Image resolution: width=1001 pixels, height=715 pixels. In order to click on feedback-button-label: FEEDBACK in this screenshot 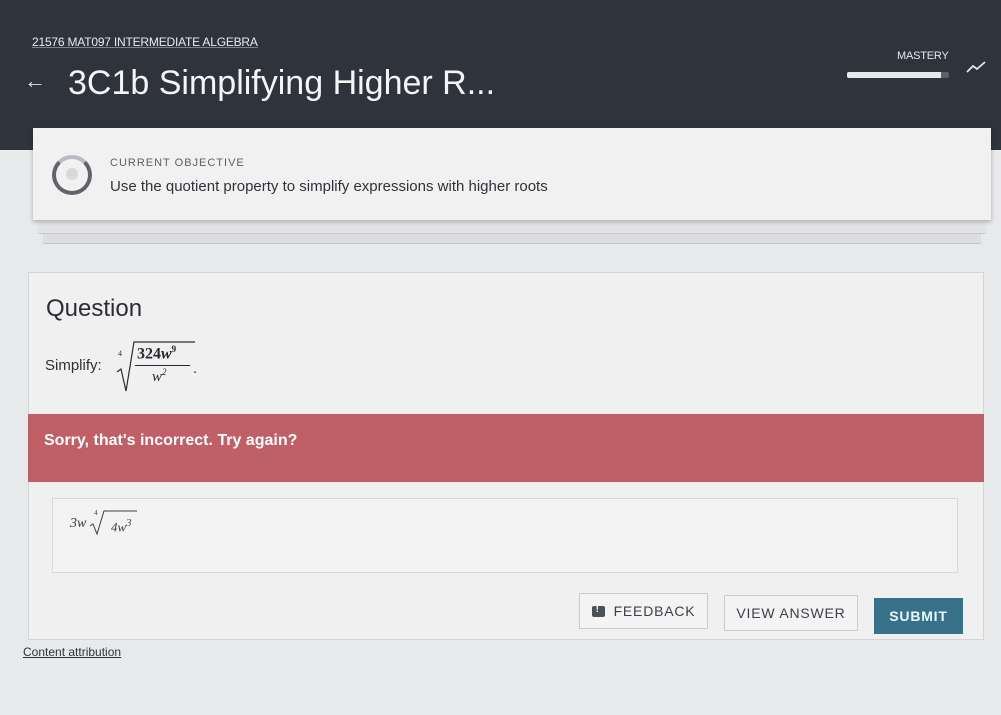, I will do `click(654, 611)`.